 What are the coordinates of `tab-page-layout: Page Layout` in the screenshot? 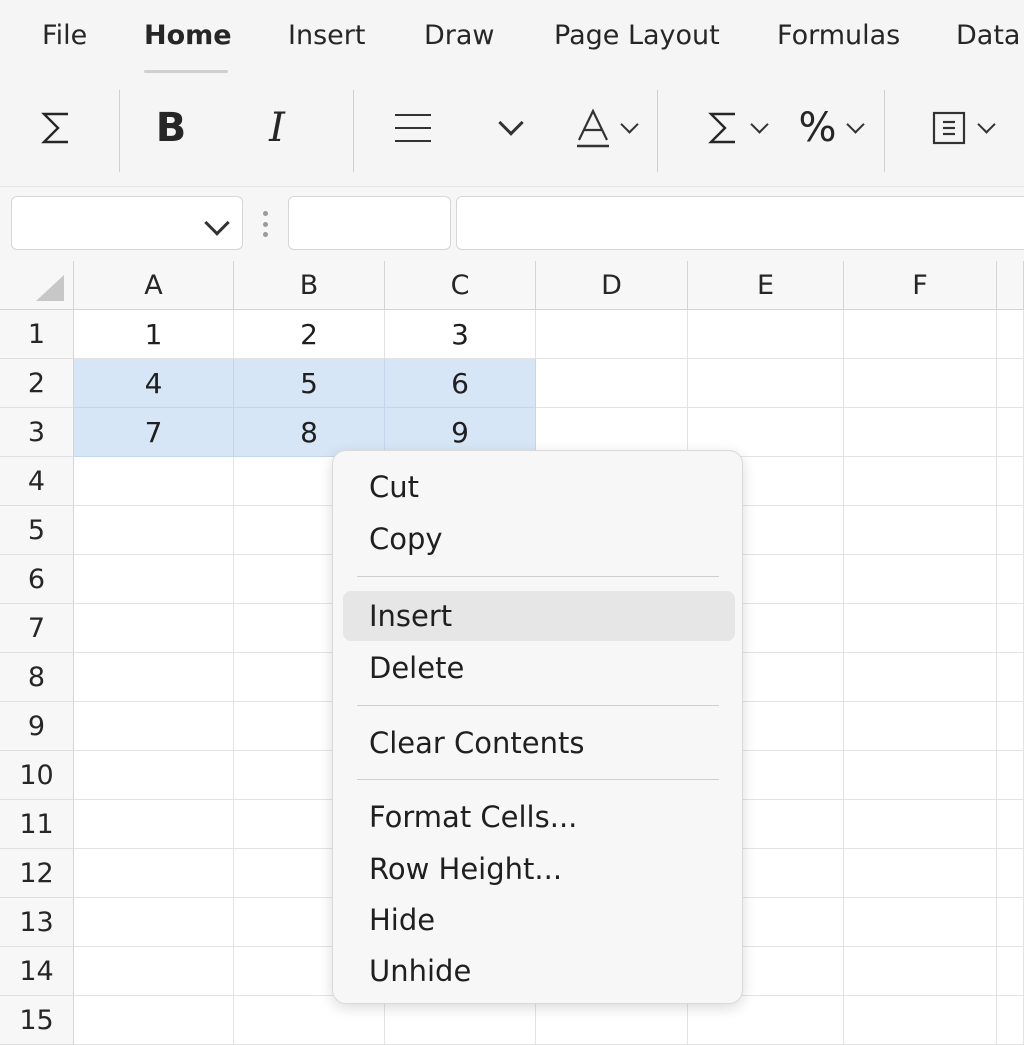 It's located at (637, 35).